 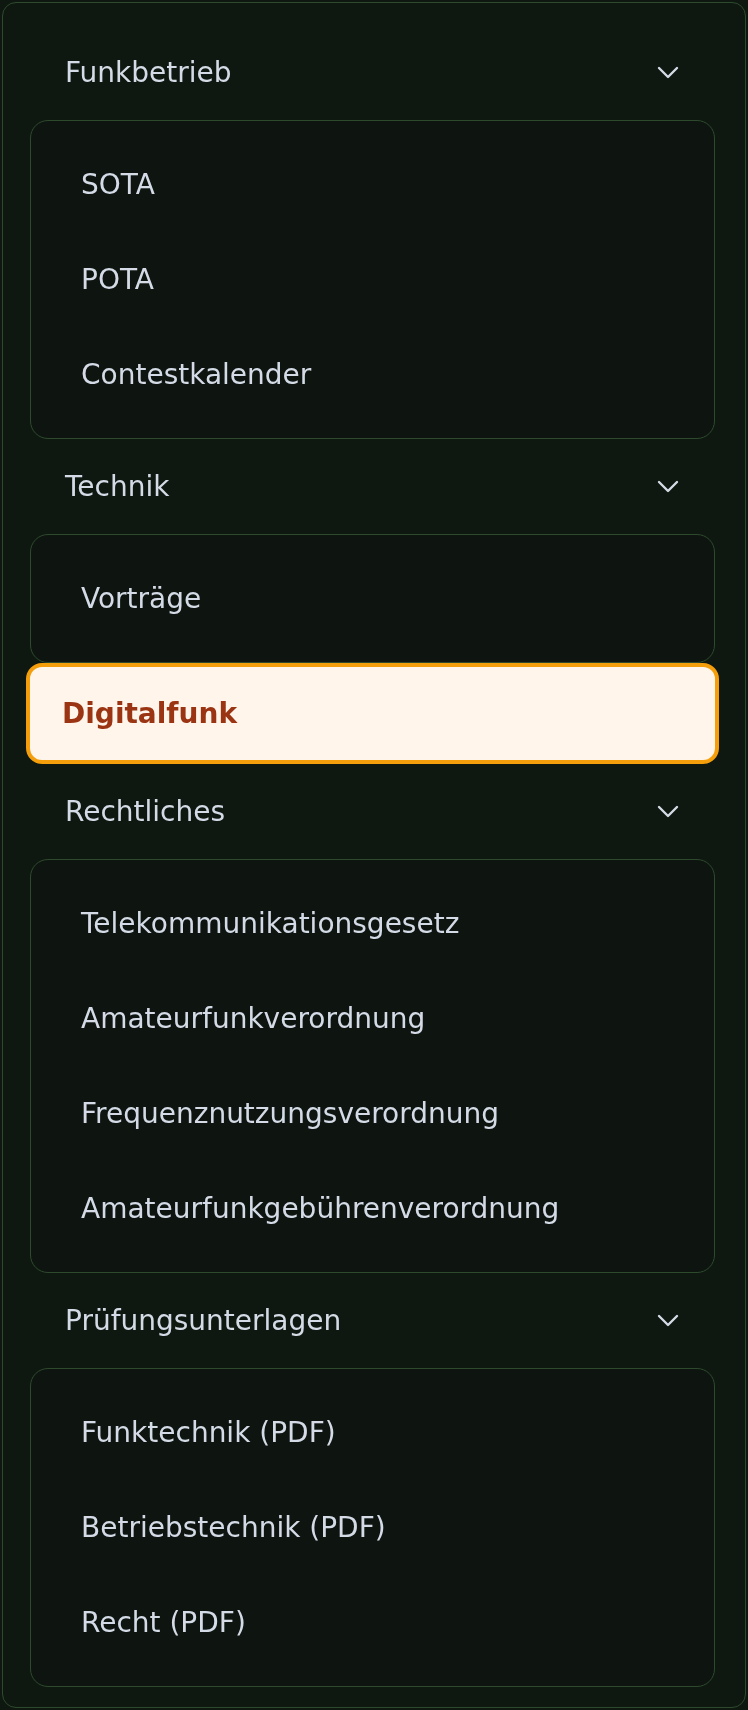 What do you see at coordinates (372, 1527) in the screenshot?
I see `submenu-item: Betriebstechnik (PDF)` at bounding box center [372, 1527].